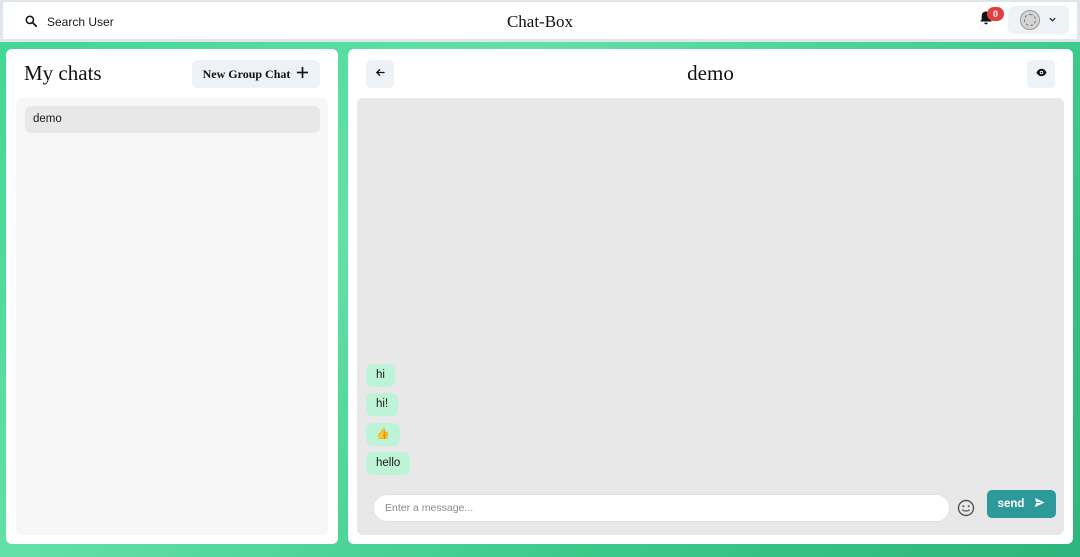 The height and width of the screenshot is (557, 1080). I want to click on top-bar: Search User Chat-Box, so click(540, 21).